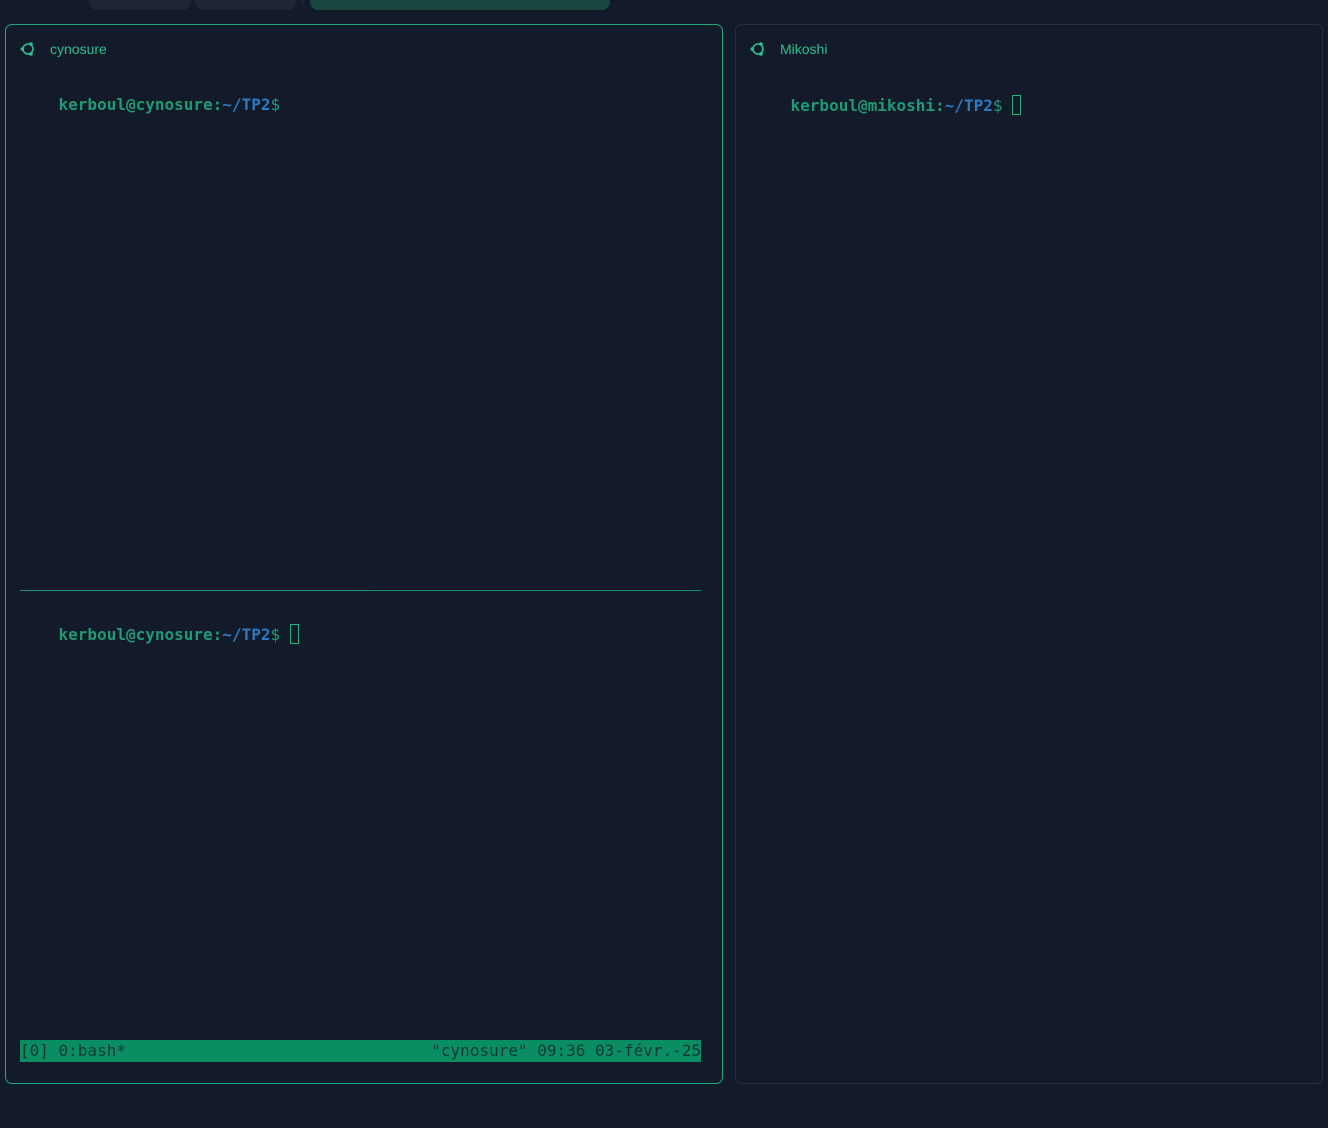  What do you see at coordinates (360, 590) in the screenshot?
I see `pane-split-divider` at bounding box center [360, 590].